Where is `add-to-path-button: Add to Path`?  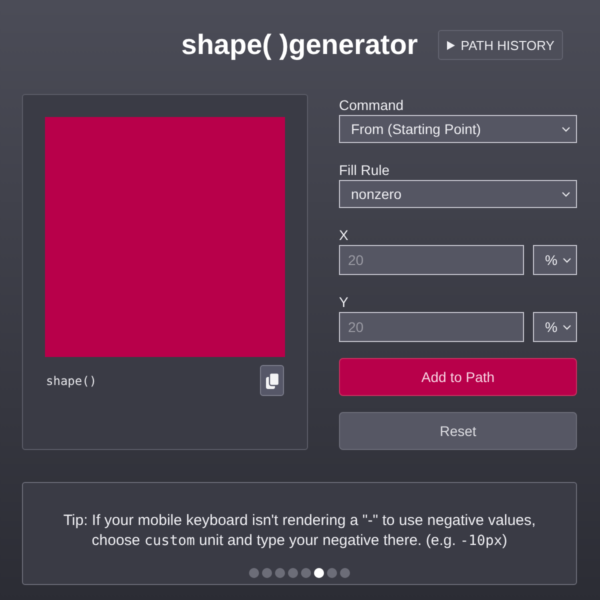 add-to-path-button: Add to Path is located at coordinates (458, 377).